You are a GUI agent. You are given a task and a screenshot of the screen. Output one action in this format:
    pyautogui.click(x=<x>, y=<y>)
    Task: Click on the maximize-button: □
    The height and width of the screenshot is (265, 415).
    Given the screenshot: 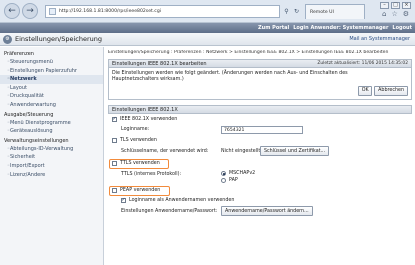 What is the action you would take?
    pyautogui.click(x=395, y=5)
    